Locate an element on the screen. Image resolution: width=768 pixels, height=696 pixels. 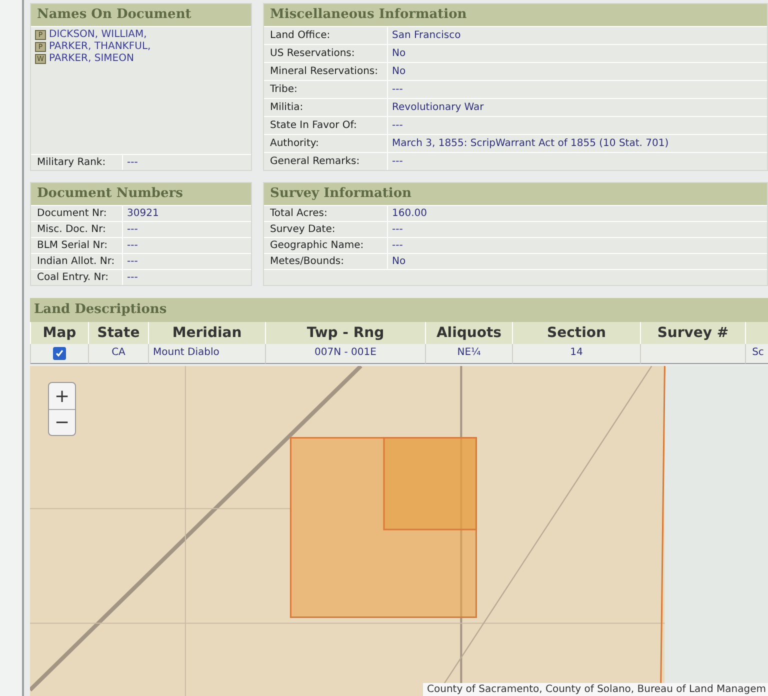
field-value: March 3, 1855: ScripWarrant Act of 1855 (10 Stat. 701) is located at coordinates (530, 143).